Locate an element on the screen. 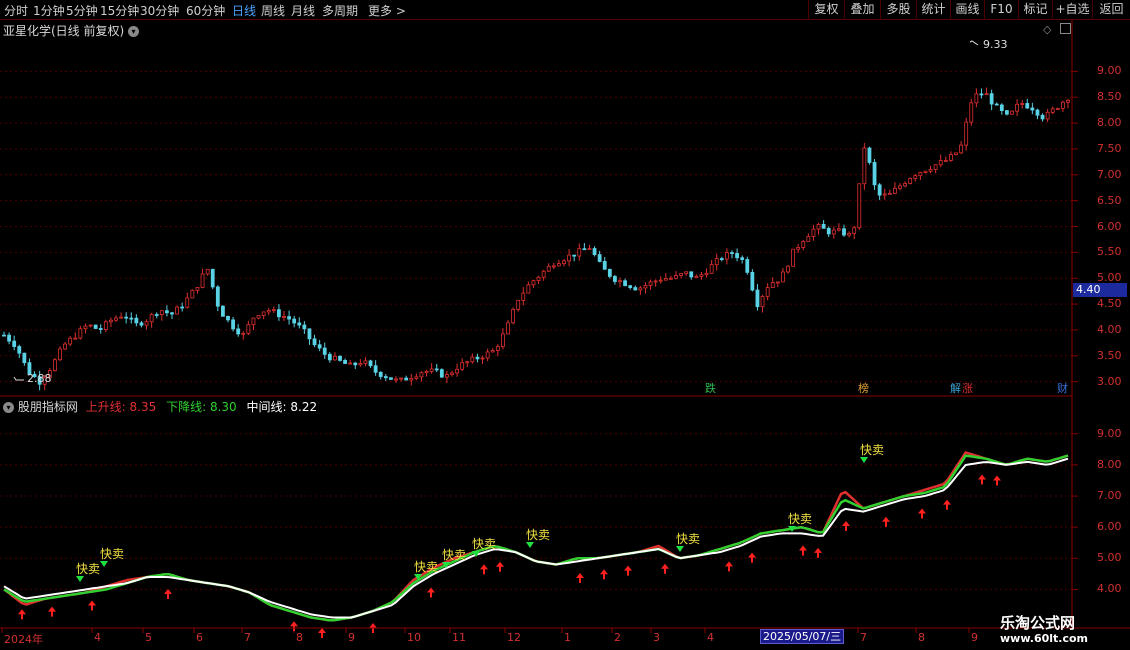 Image resolution: width=1130 pixels, height=650 pixels. mid-line-value: 8.22 is located at coordinates (304, 407).